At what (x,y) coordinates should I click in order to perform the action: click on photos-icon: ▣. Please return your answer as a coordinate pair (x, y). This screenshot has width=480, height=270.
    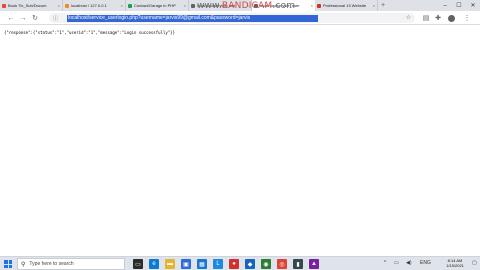
    Looking at the image, I should click on (186, 264).